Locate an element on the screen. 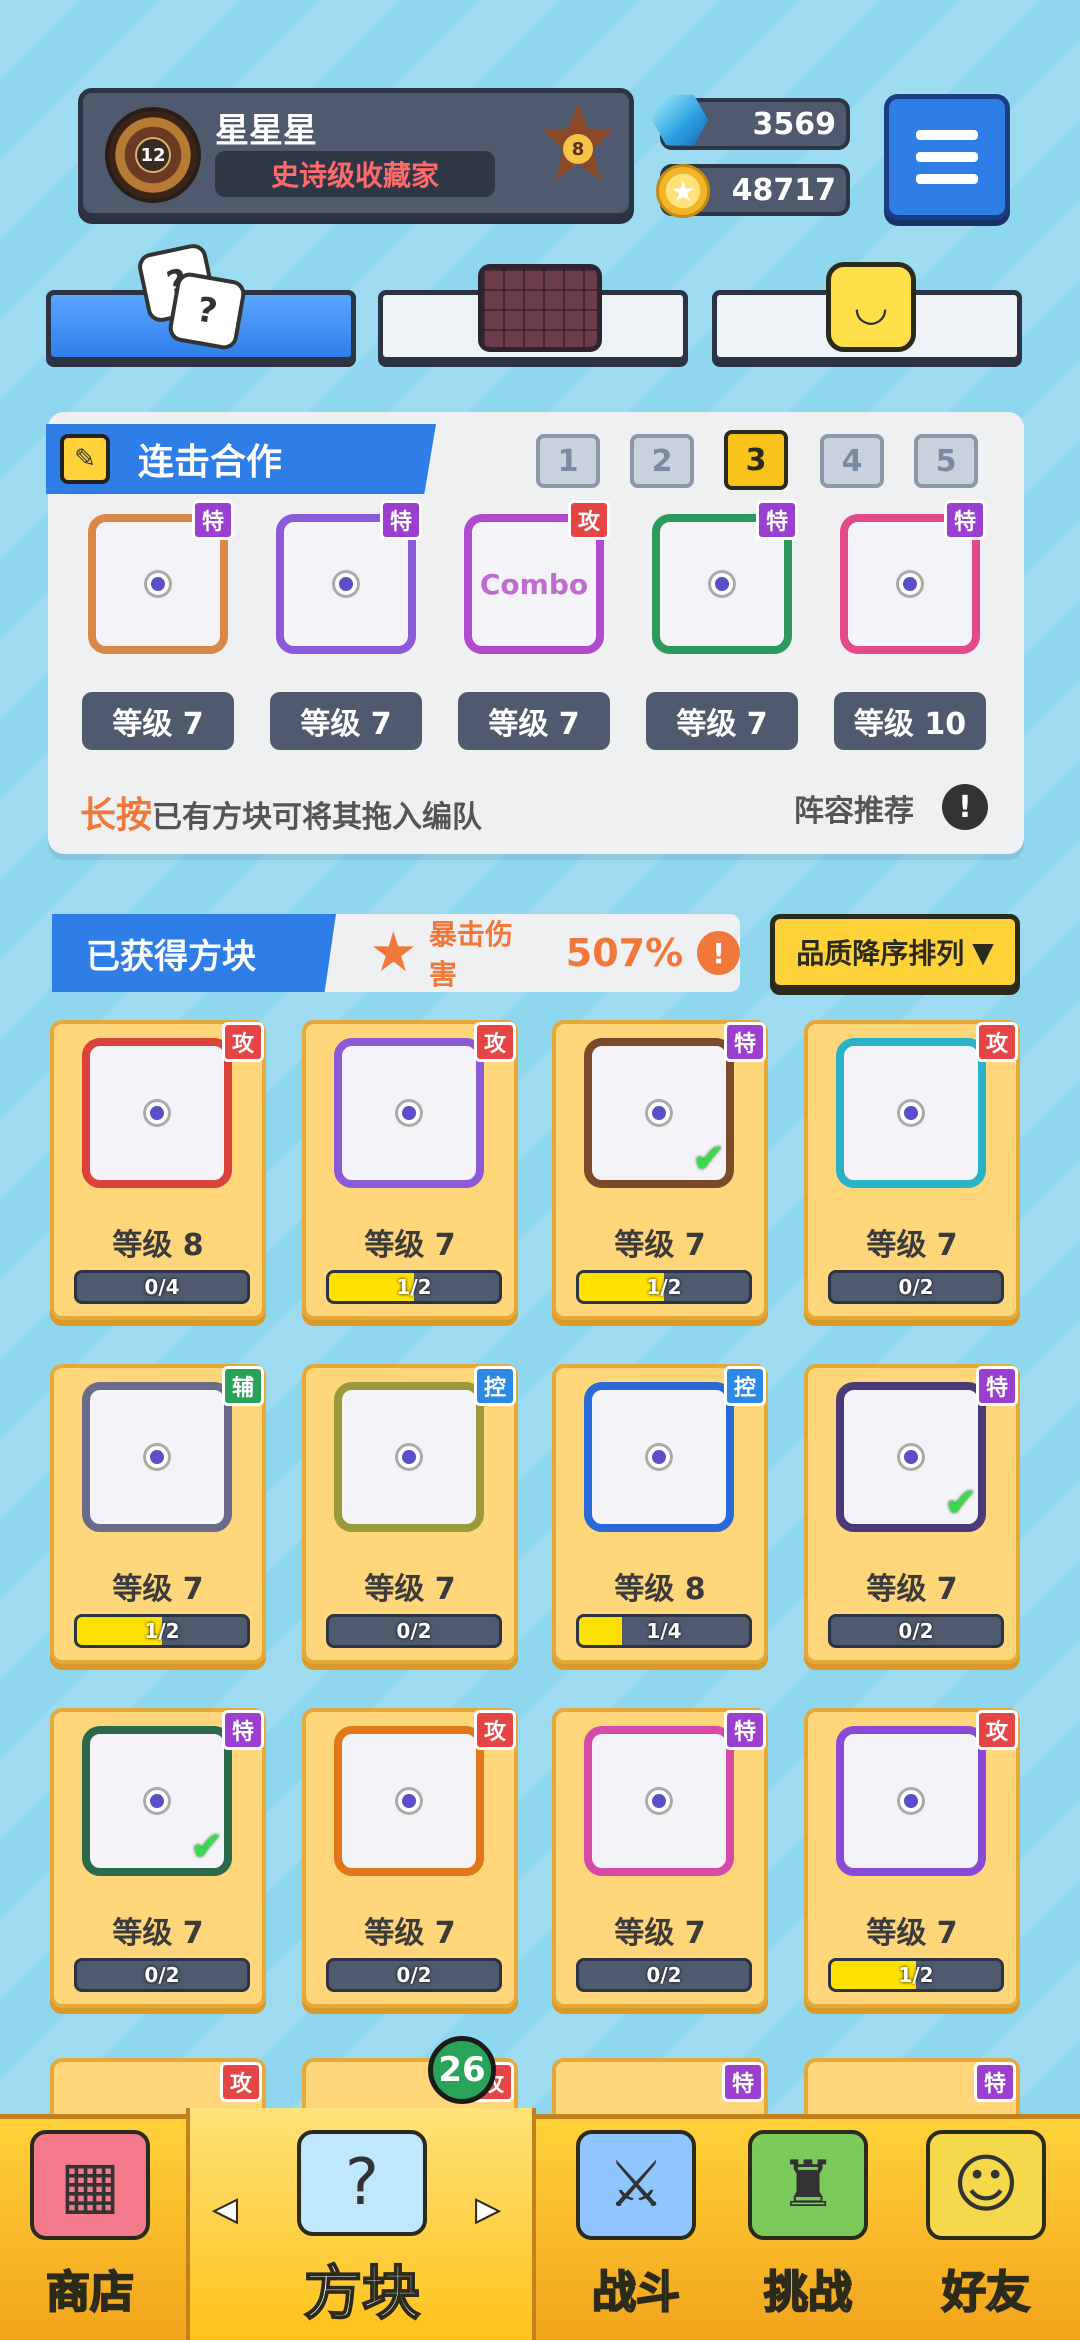  upgrade-progress-bar: 0/4 is located at coordinates (162, 1287).